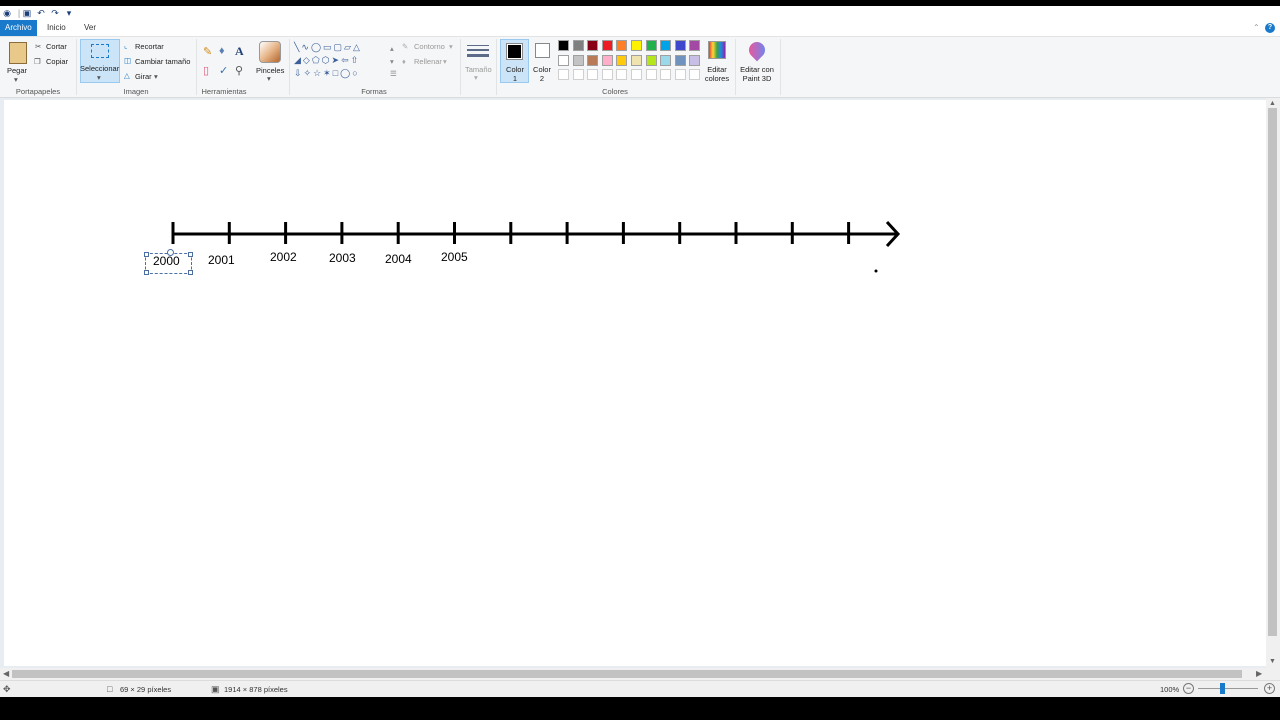 The height and width of the screenshot is (720, 1280). I want to click on horizontal-scrollbar: ◀ ▶, so click(633, 674).